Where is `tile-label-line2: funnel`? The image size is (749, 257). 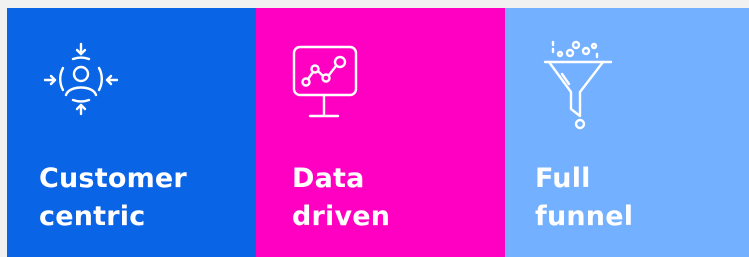
tile-label-line2: funnel is located at coordinates (584, 216).